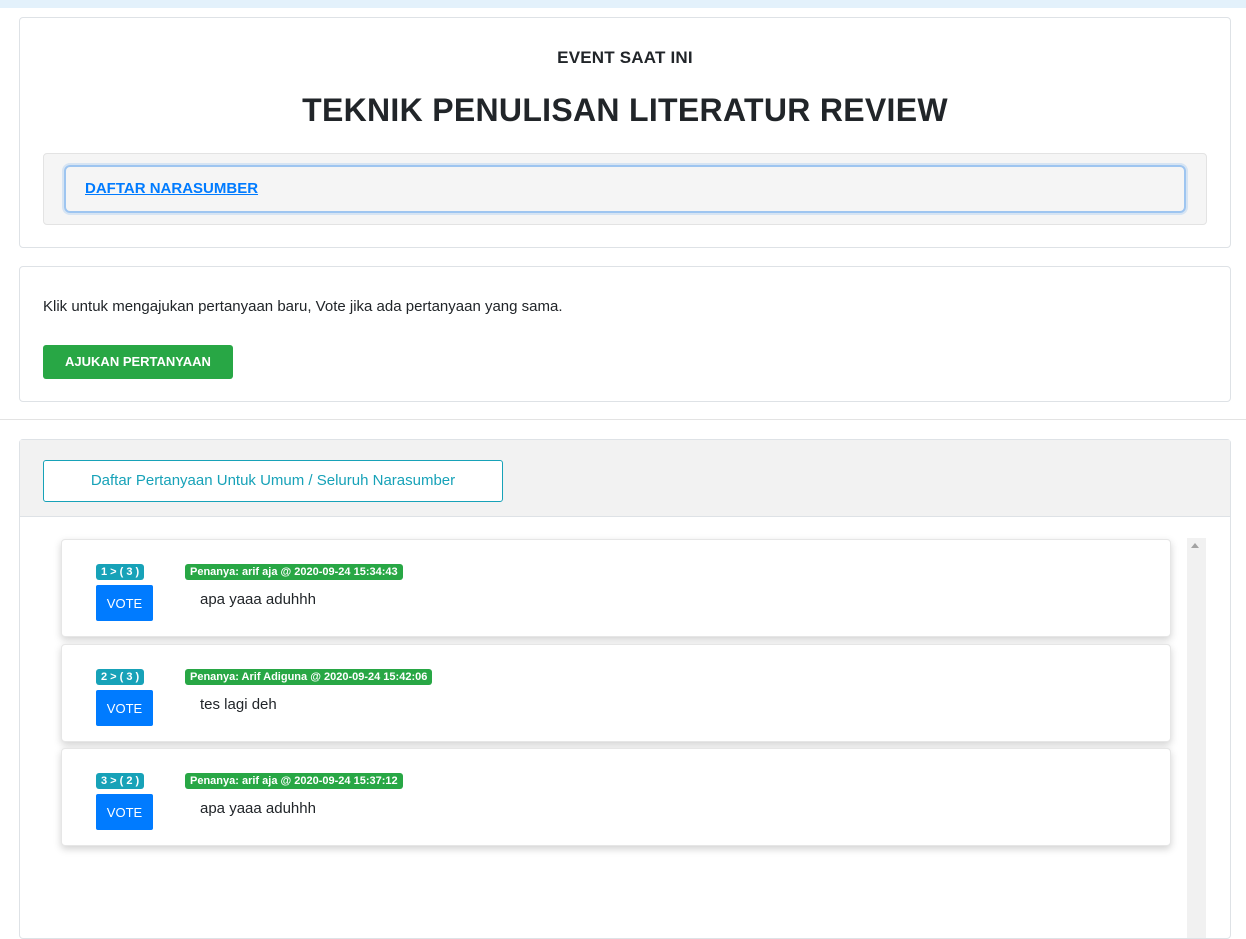 The width and height of the screenshot is (1246, 939). I want to click on question-list-scrollbar, so click(1196, 738).